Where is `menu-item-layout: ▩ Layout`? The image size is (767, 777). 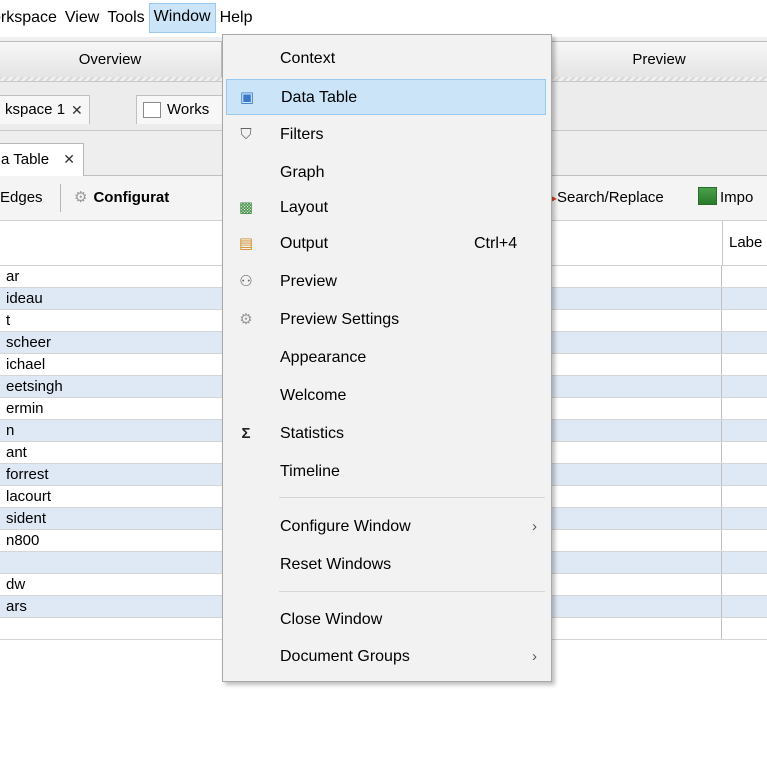 menu-item-layout: ▩ Layout is located at coordinates (386, 208).